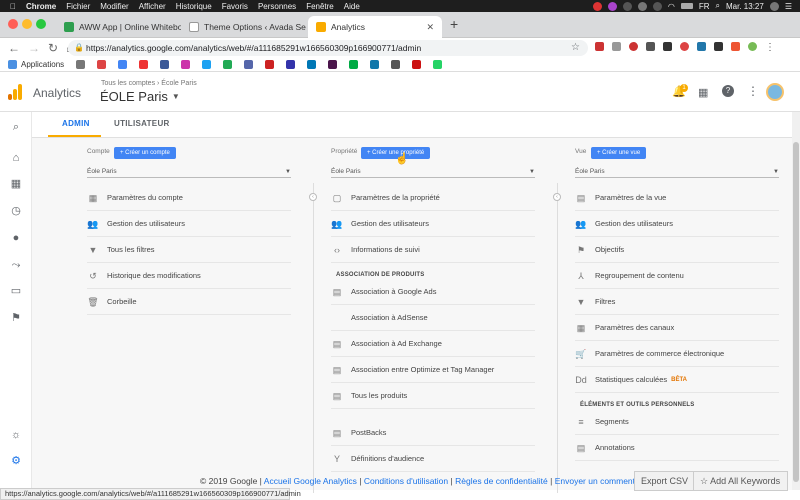 The image size is (800, 500). What do you see at coordinates (796, 312) in the screenshot?
I see `scrollbar-thumb` at bounding box center [796, 312].